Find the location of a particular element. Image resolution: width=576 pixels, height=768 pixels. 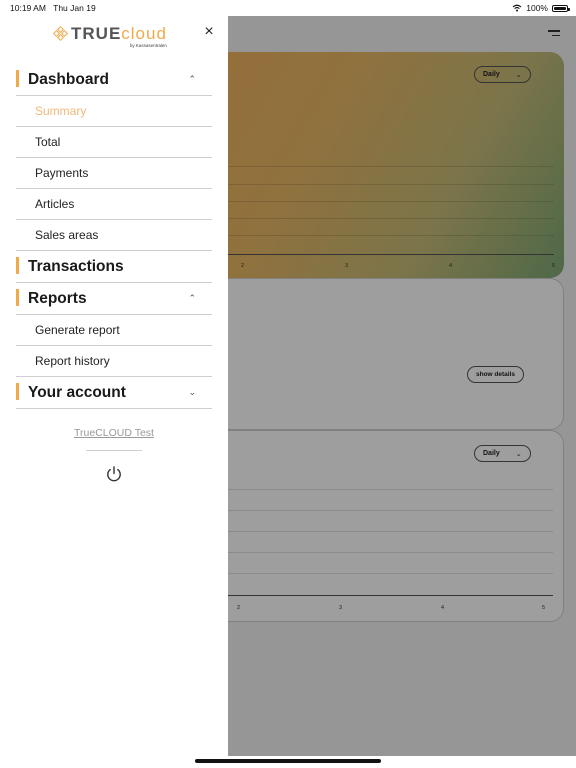

logo-subtitle: by Kassasentralen is located at coordinates (148, 45).